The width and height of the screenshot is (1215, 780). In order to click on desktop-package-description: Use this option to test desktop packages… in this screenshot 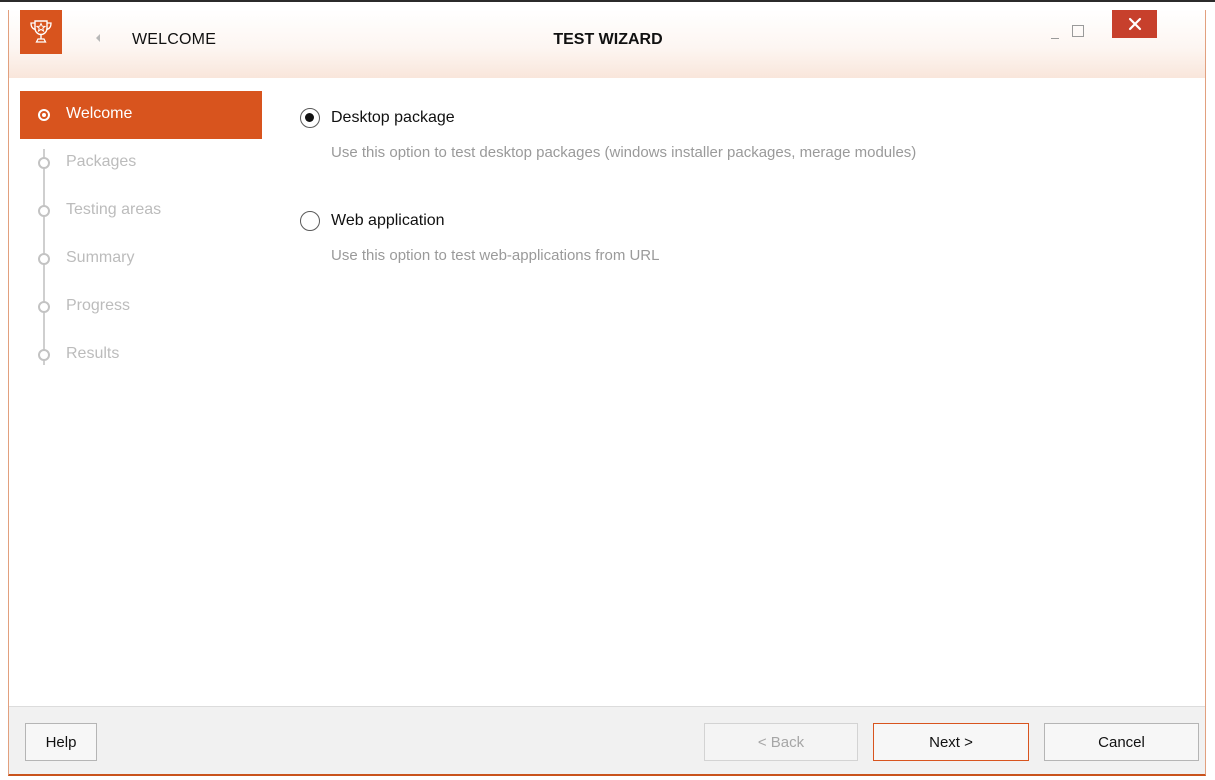, I will do `click(624, 152)`.